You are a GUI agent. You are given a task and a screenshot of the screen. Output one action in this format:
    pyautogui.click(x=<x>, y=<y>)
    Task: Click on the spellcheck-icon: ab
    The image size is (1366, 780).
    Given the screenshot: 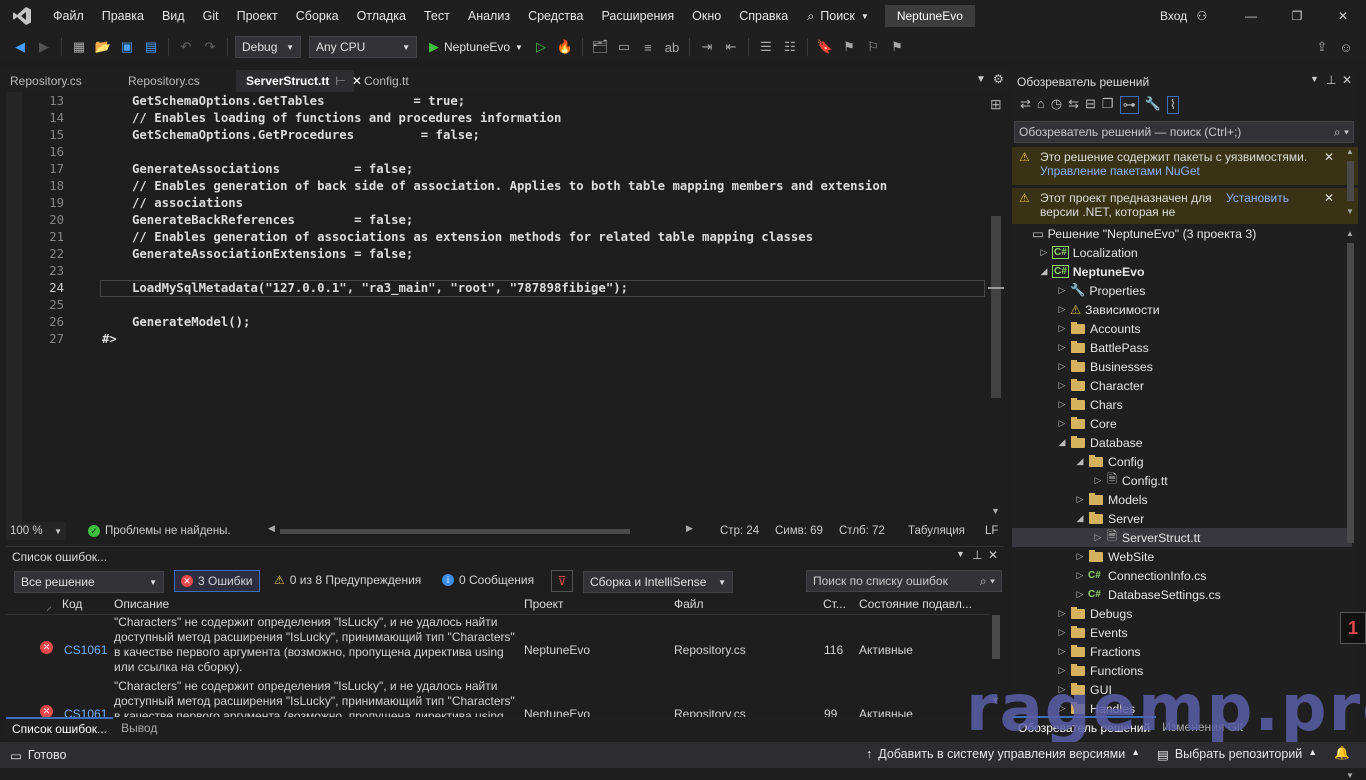 What is the action you would take?
    pyautogui.click(x=672, y=47)
    